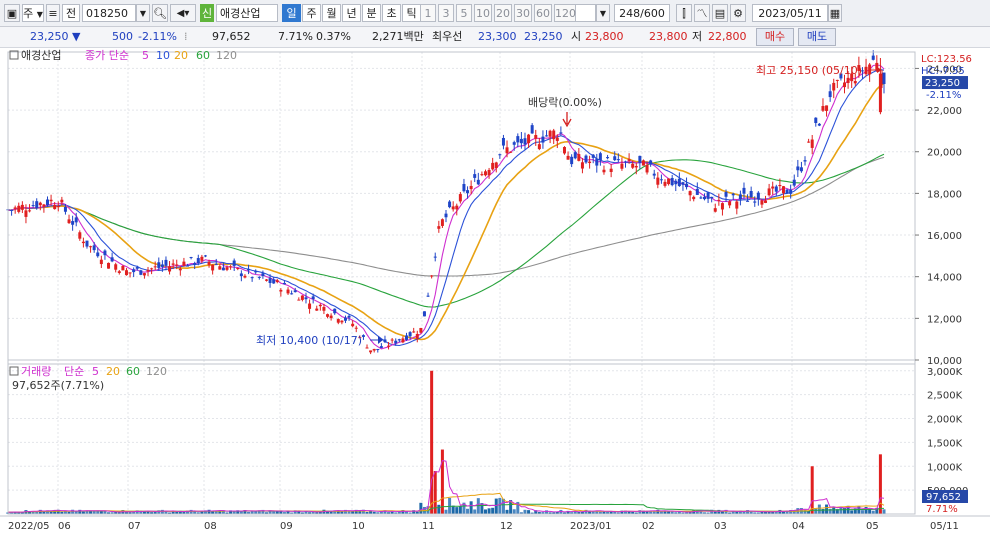  What do you see at coordinates (12, 13) in the screenshot?
I see `window-icon: ▣` at bounding box center [12, 13].